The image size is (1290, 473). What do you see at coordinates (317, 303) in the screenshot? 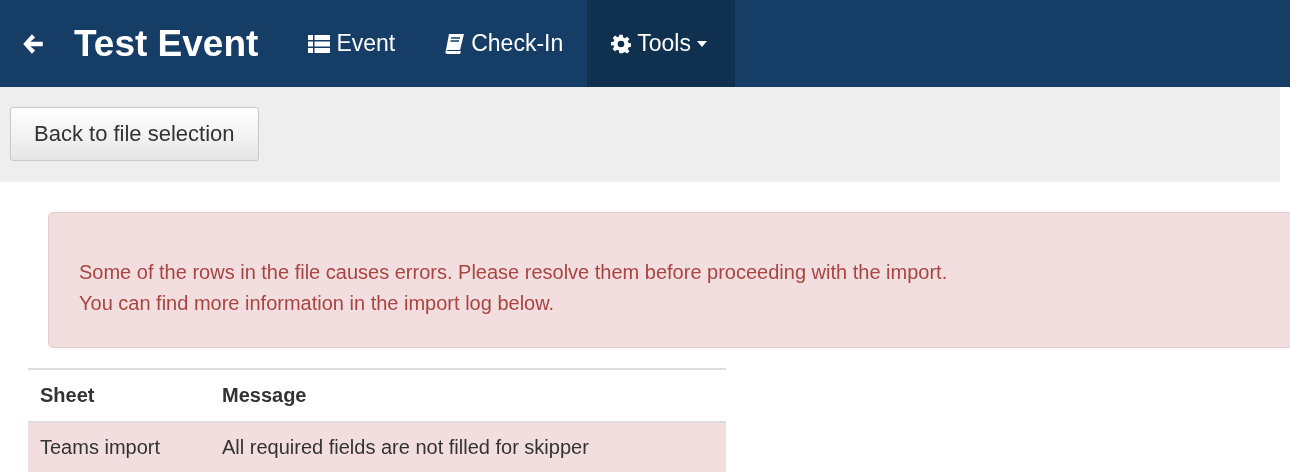
I see `alert-text: You can find more information in the import log below.` at bounding box center [317, 303].